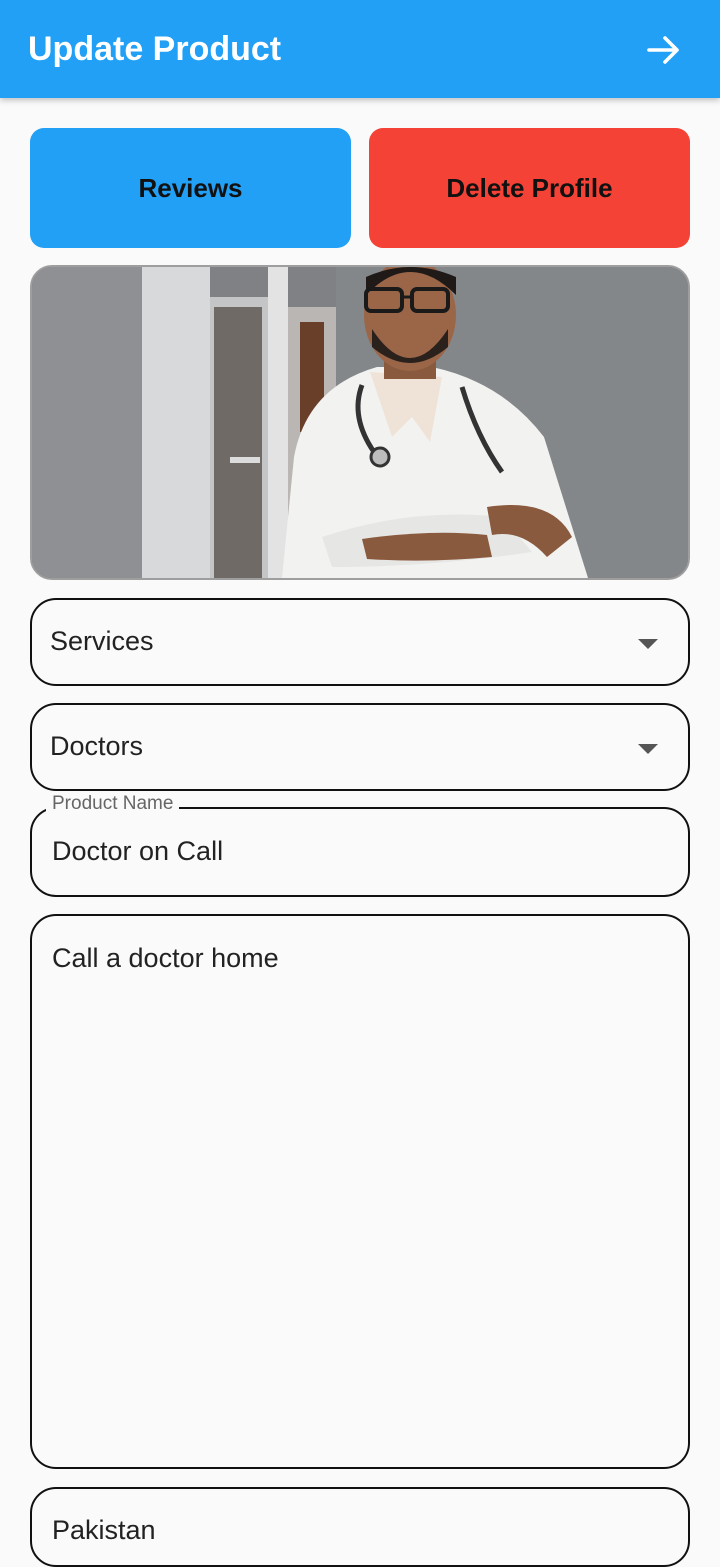 This screenshot has height=1567, width=720. I want to click on subcategory-value: Doctors, so click(97, 746).